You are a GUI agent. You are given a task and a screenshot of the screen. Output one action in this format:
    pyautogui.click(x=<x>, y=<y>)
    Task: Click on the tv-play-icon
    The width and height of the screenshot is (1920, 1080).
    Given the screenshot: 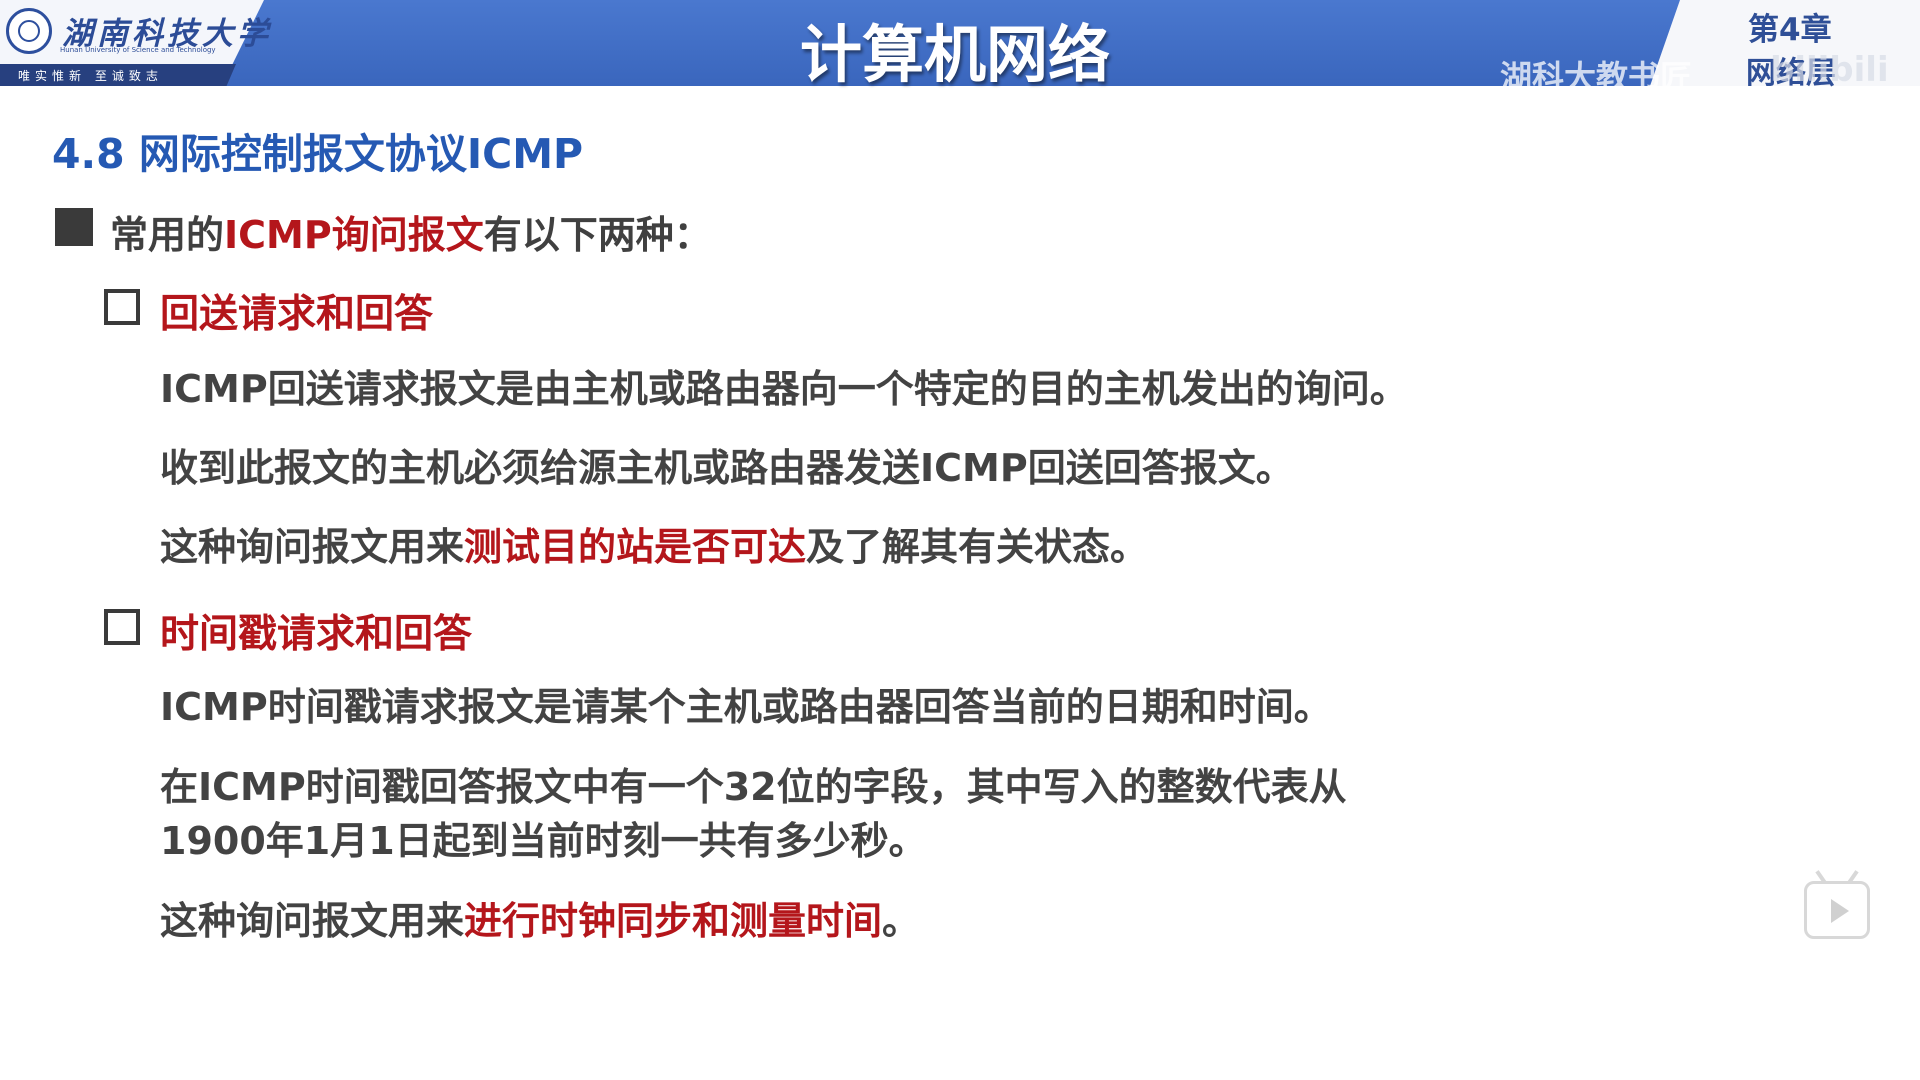 What is the action you would take?
    pyautogui.click(x=1837, y=910)
    